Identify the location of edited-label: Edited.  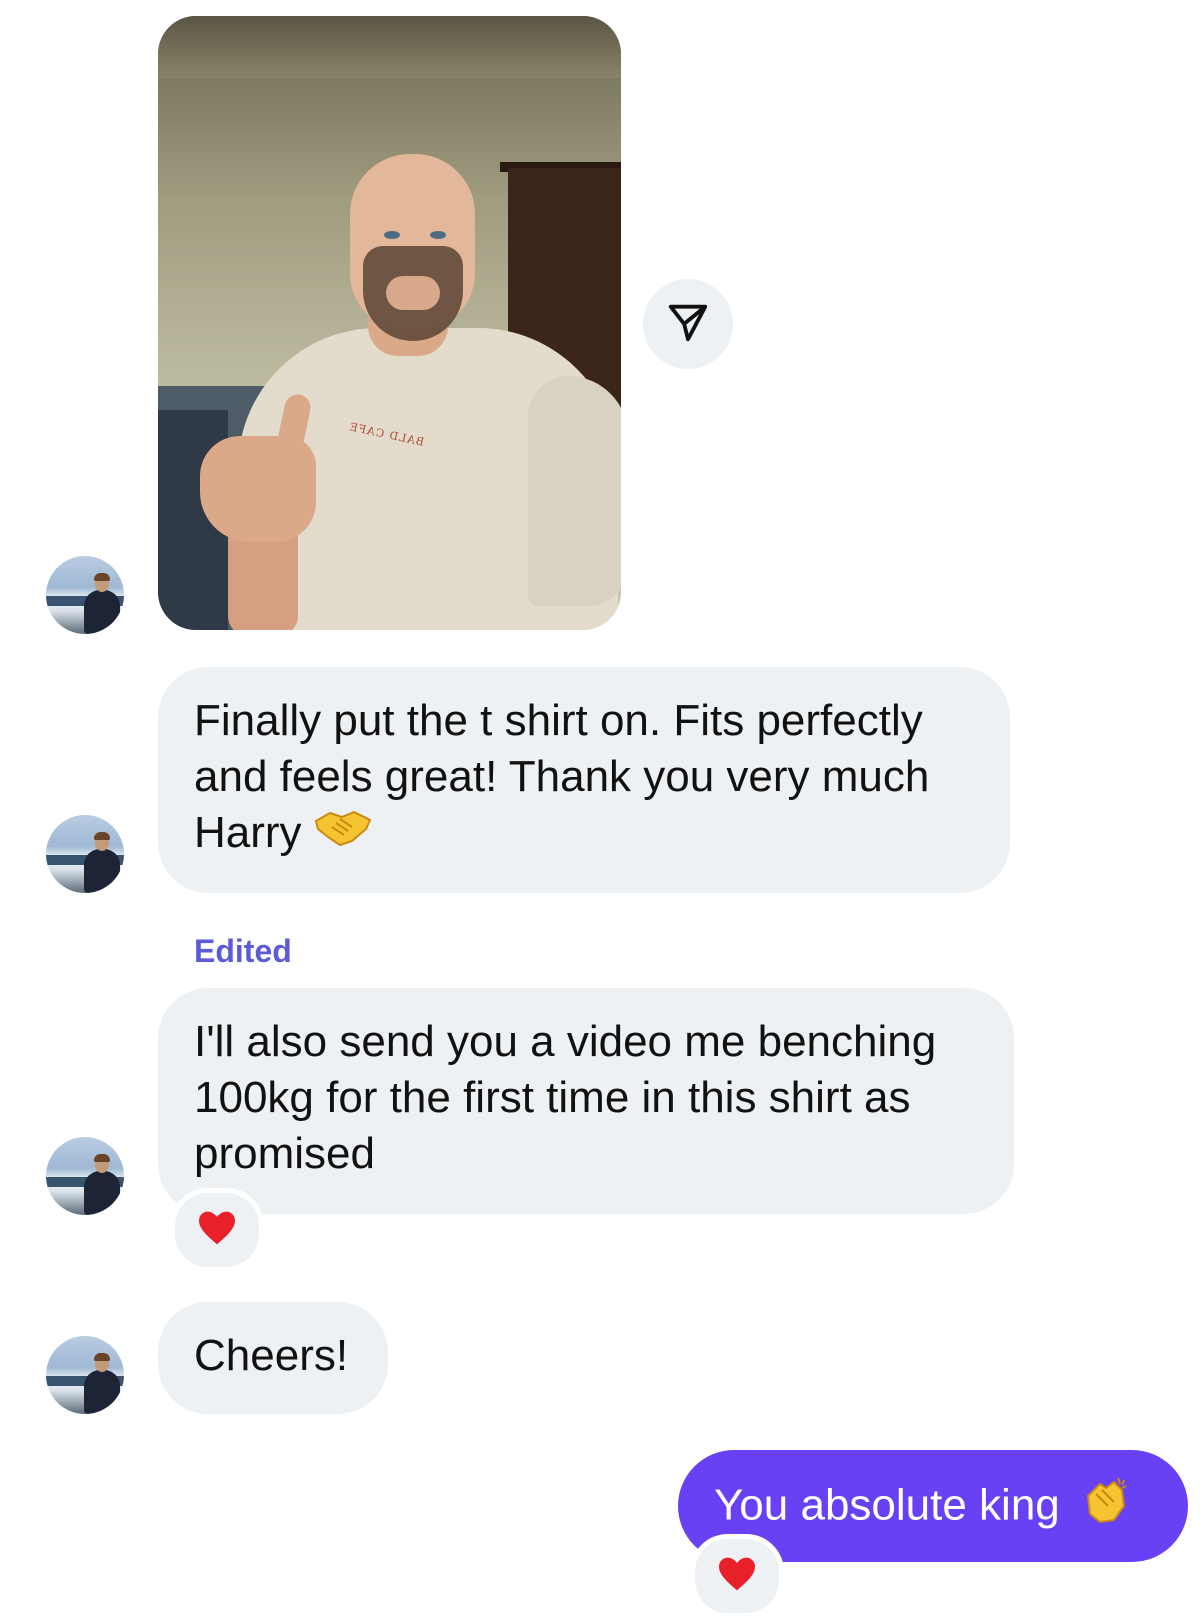
(243, 951).